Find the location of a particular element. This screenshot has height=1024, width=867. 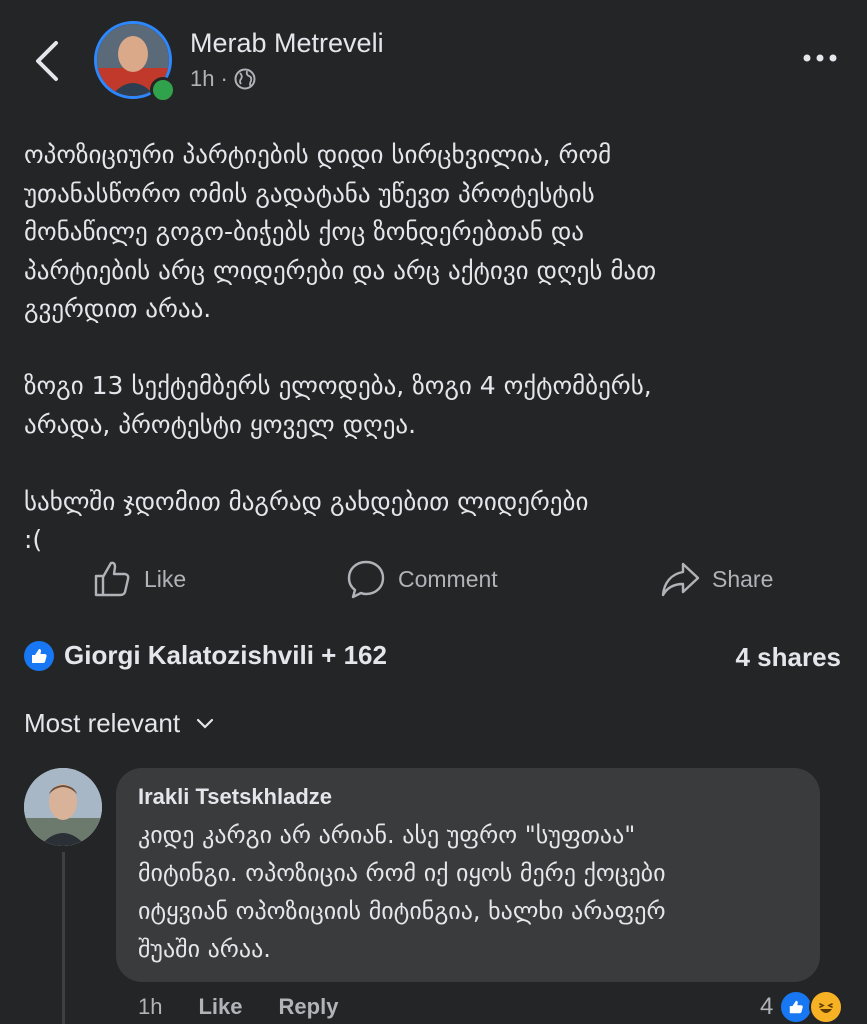

share-label: Share is located at coordinates (743, 578).